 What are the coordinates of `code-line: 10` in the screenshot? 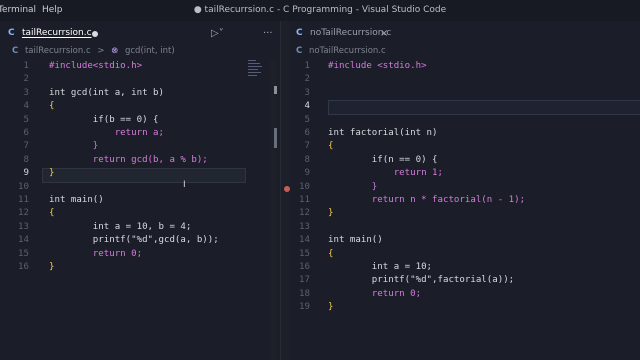 It's located at (23, 186).